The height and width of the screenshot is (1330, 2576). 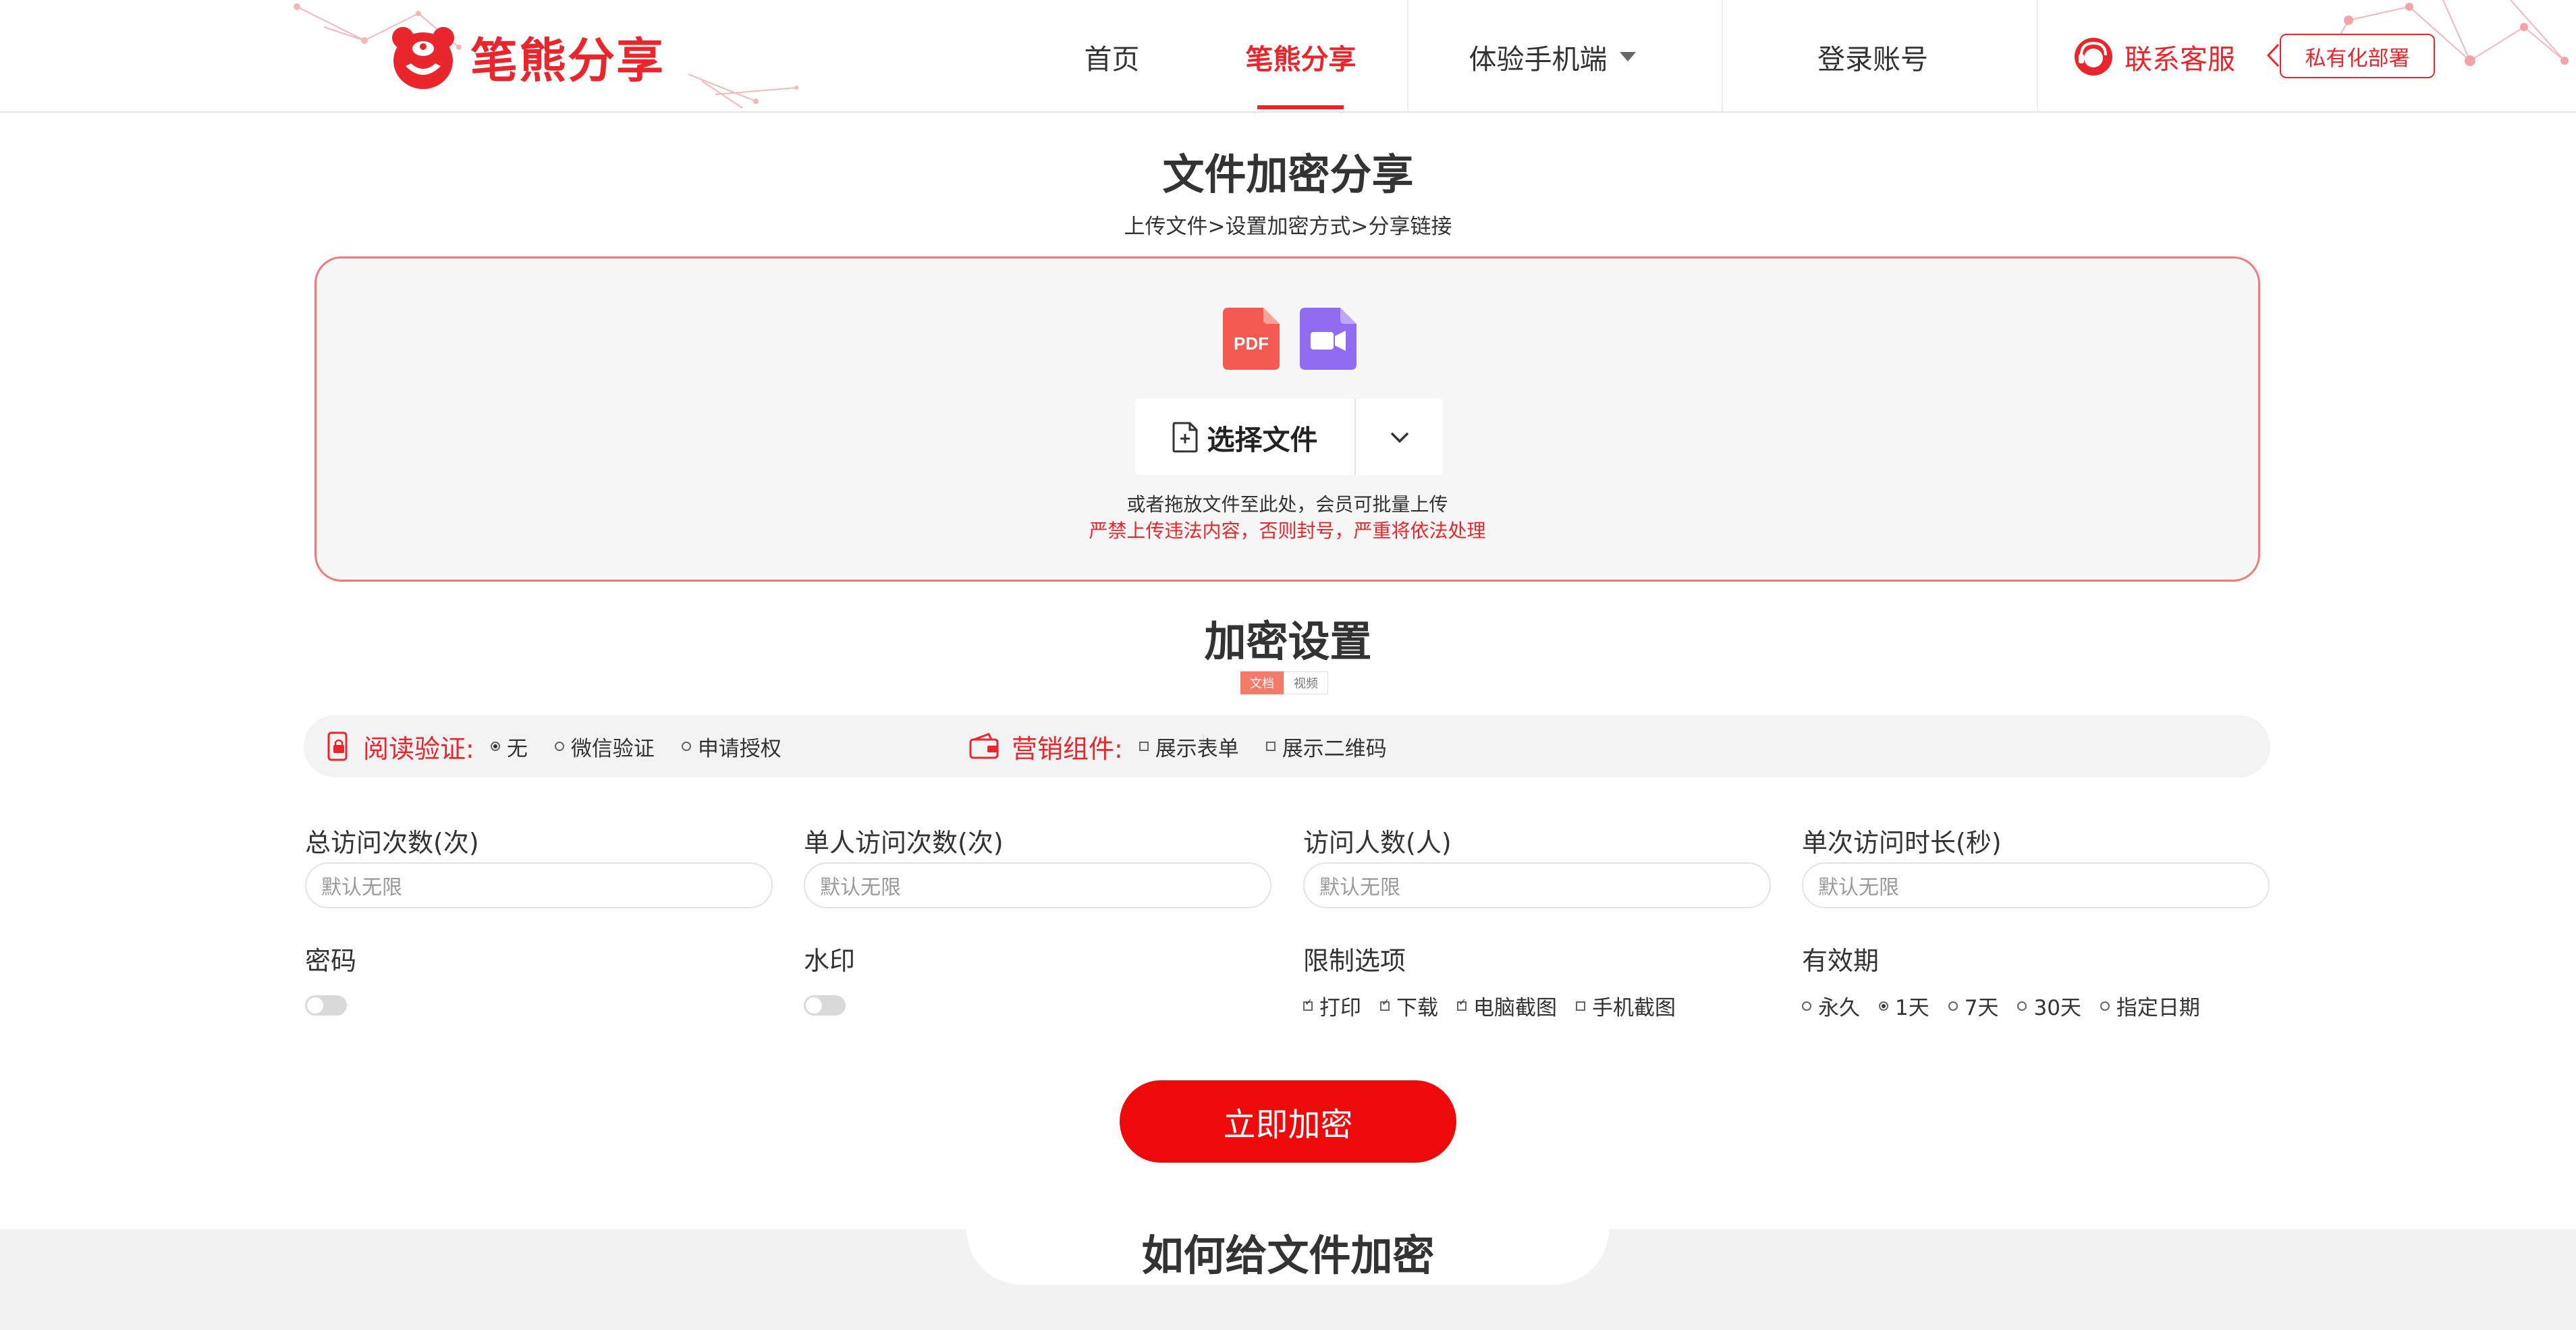 I want to click on video-icon, so click(x=1328, y=339).